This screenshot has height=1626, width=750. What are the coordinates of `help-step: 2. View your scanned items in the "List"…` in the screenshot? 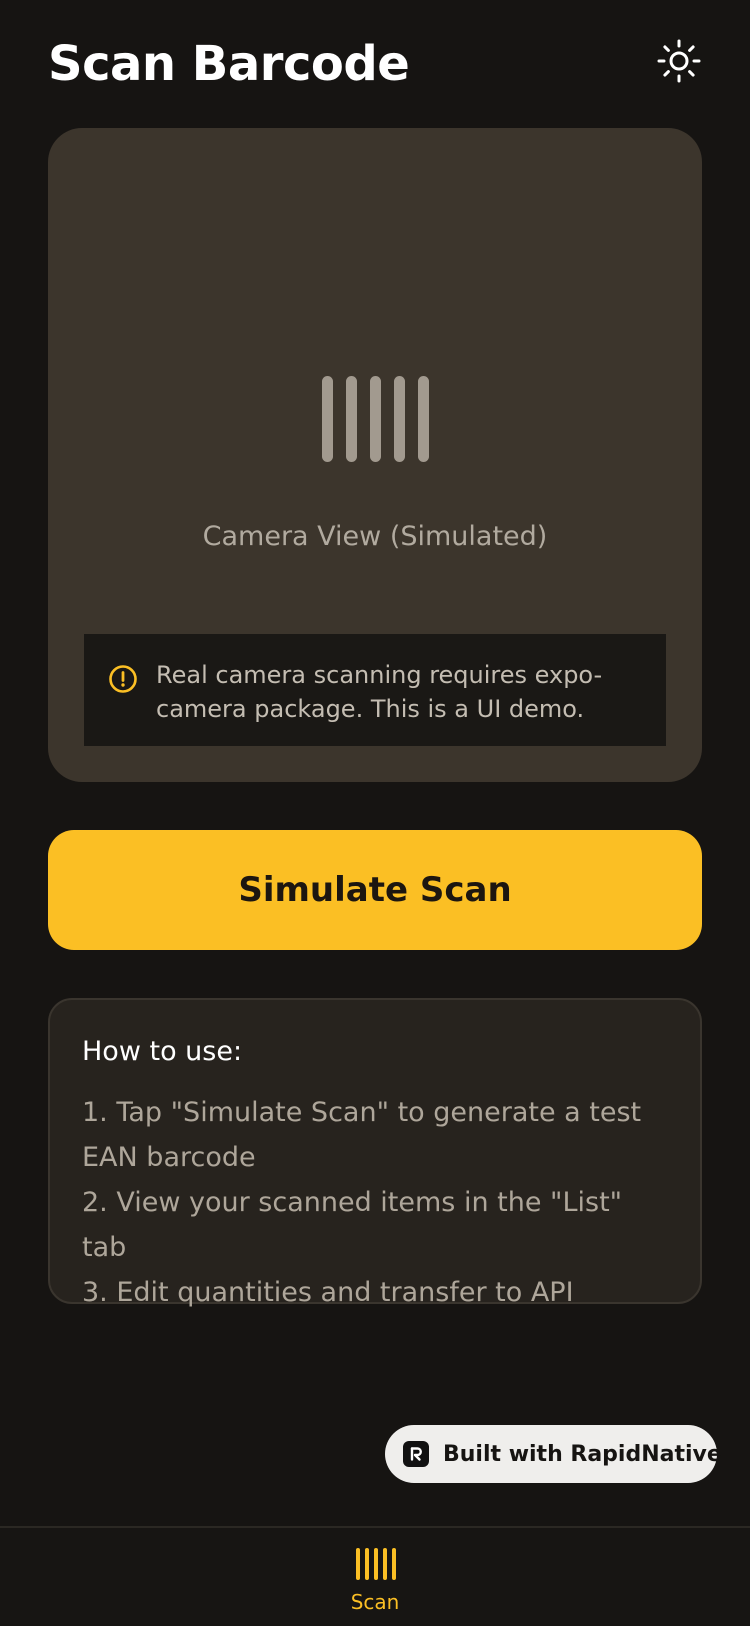 It's located at (352, 1225).